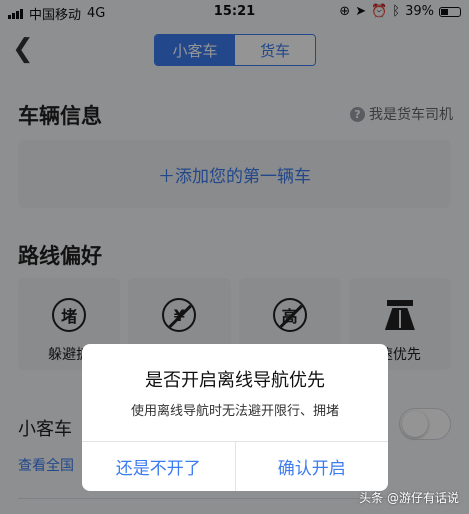  I want to click on dialog-buttons: 还是不开了 确认开启, so click(235, 466).